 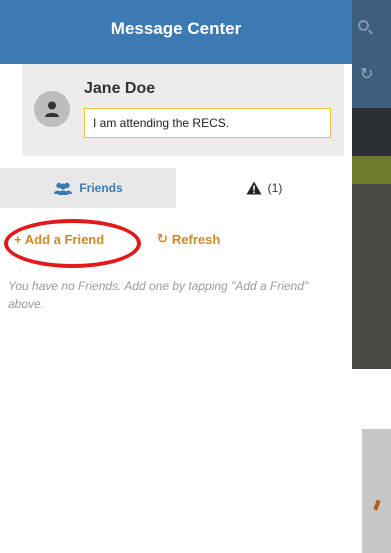 I want to click on tab-friends-label: Friends, so click(x=101, y=188).